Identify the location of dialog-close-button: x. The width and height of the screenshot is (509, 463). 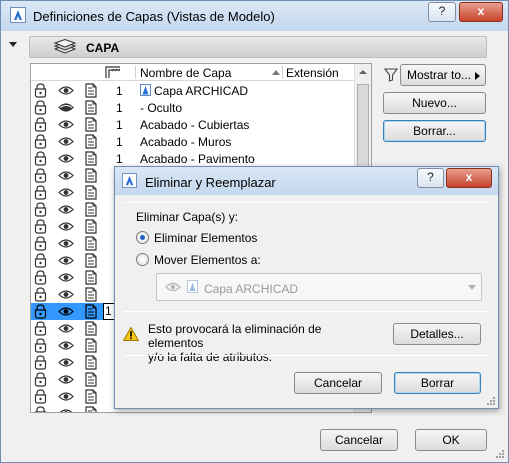
(469, 178).